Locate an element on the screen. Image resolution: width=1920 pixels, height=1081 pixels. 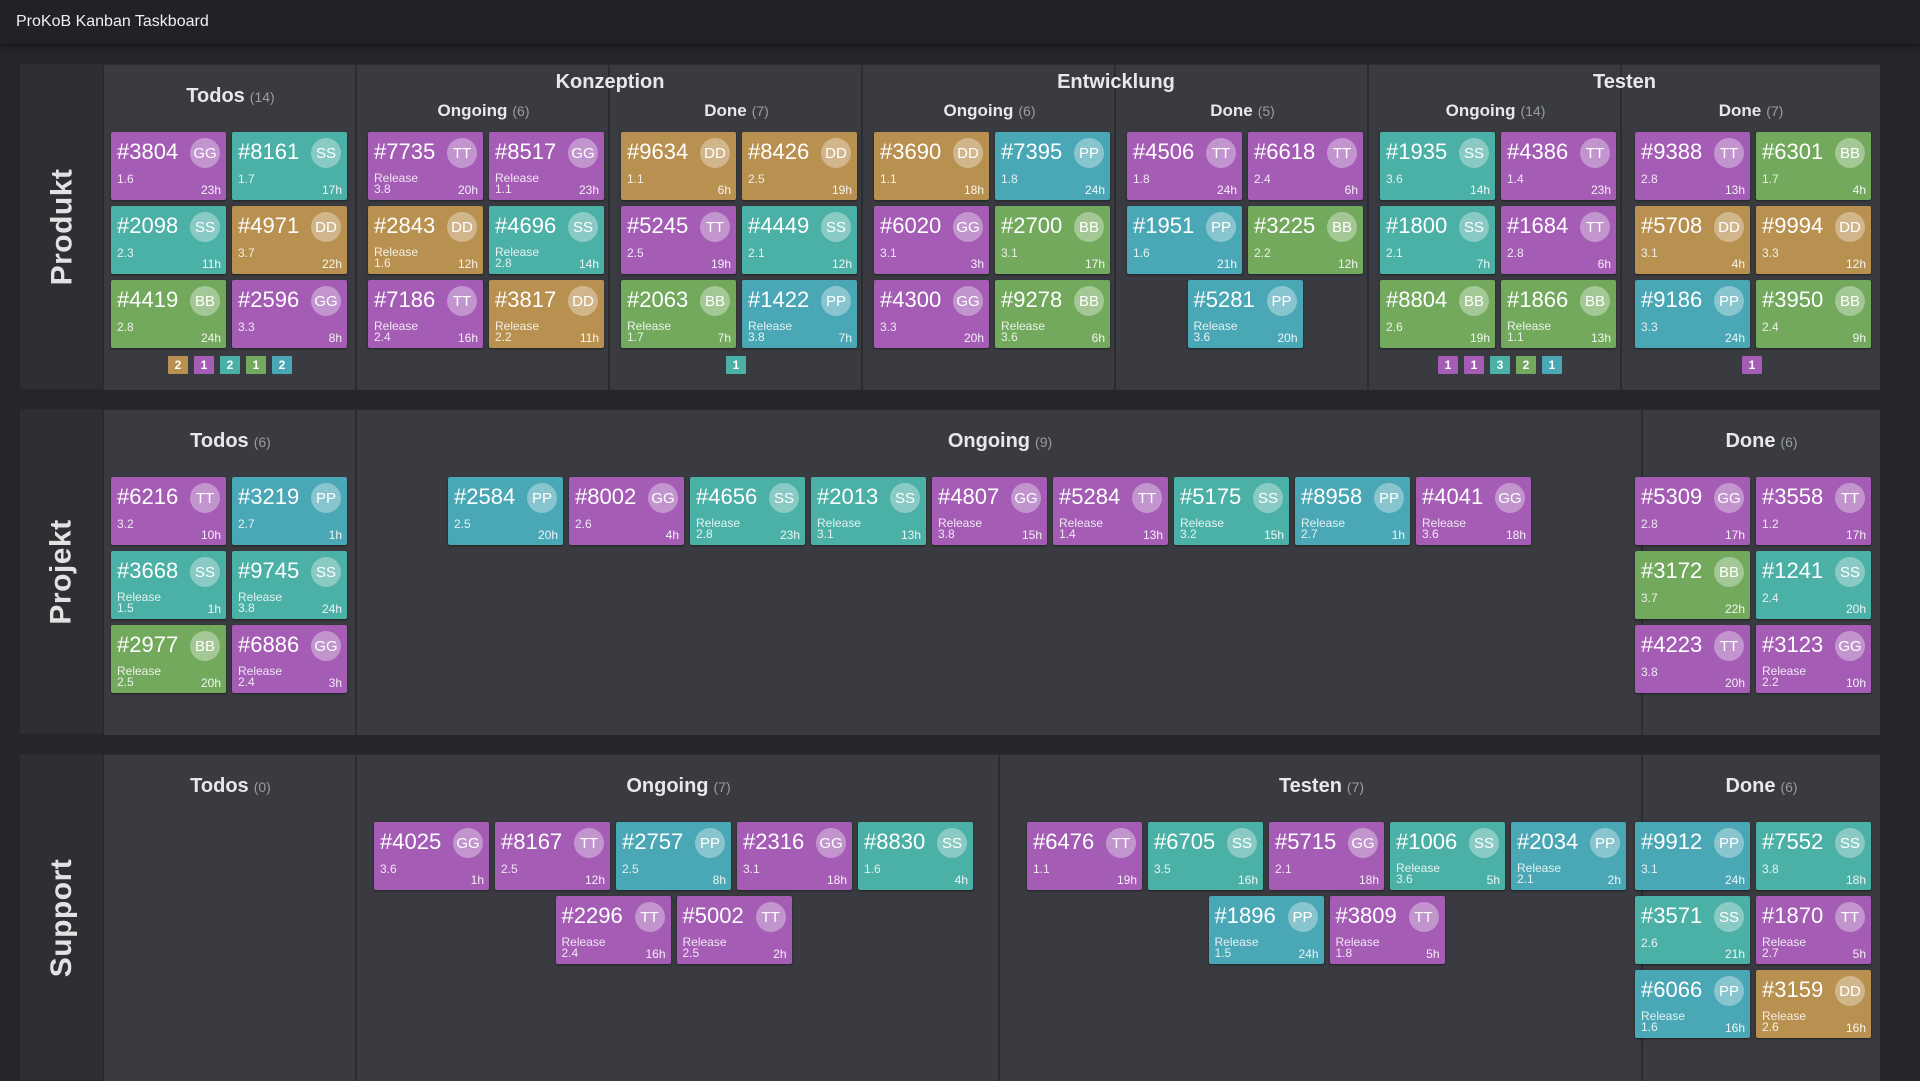
task-card: #2843 DD Release 1.6 12h is located at coordinates (425, 240).